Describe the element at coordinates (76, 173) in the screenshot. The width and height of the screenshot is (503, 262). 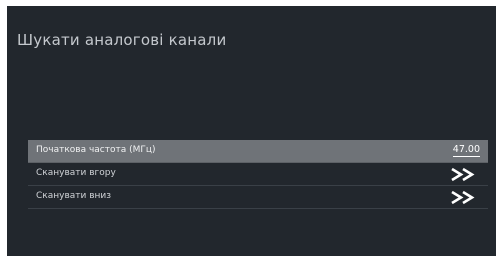
I see `scan-up-label: Сканувати вгору` at that location.